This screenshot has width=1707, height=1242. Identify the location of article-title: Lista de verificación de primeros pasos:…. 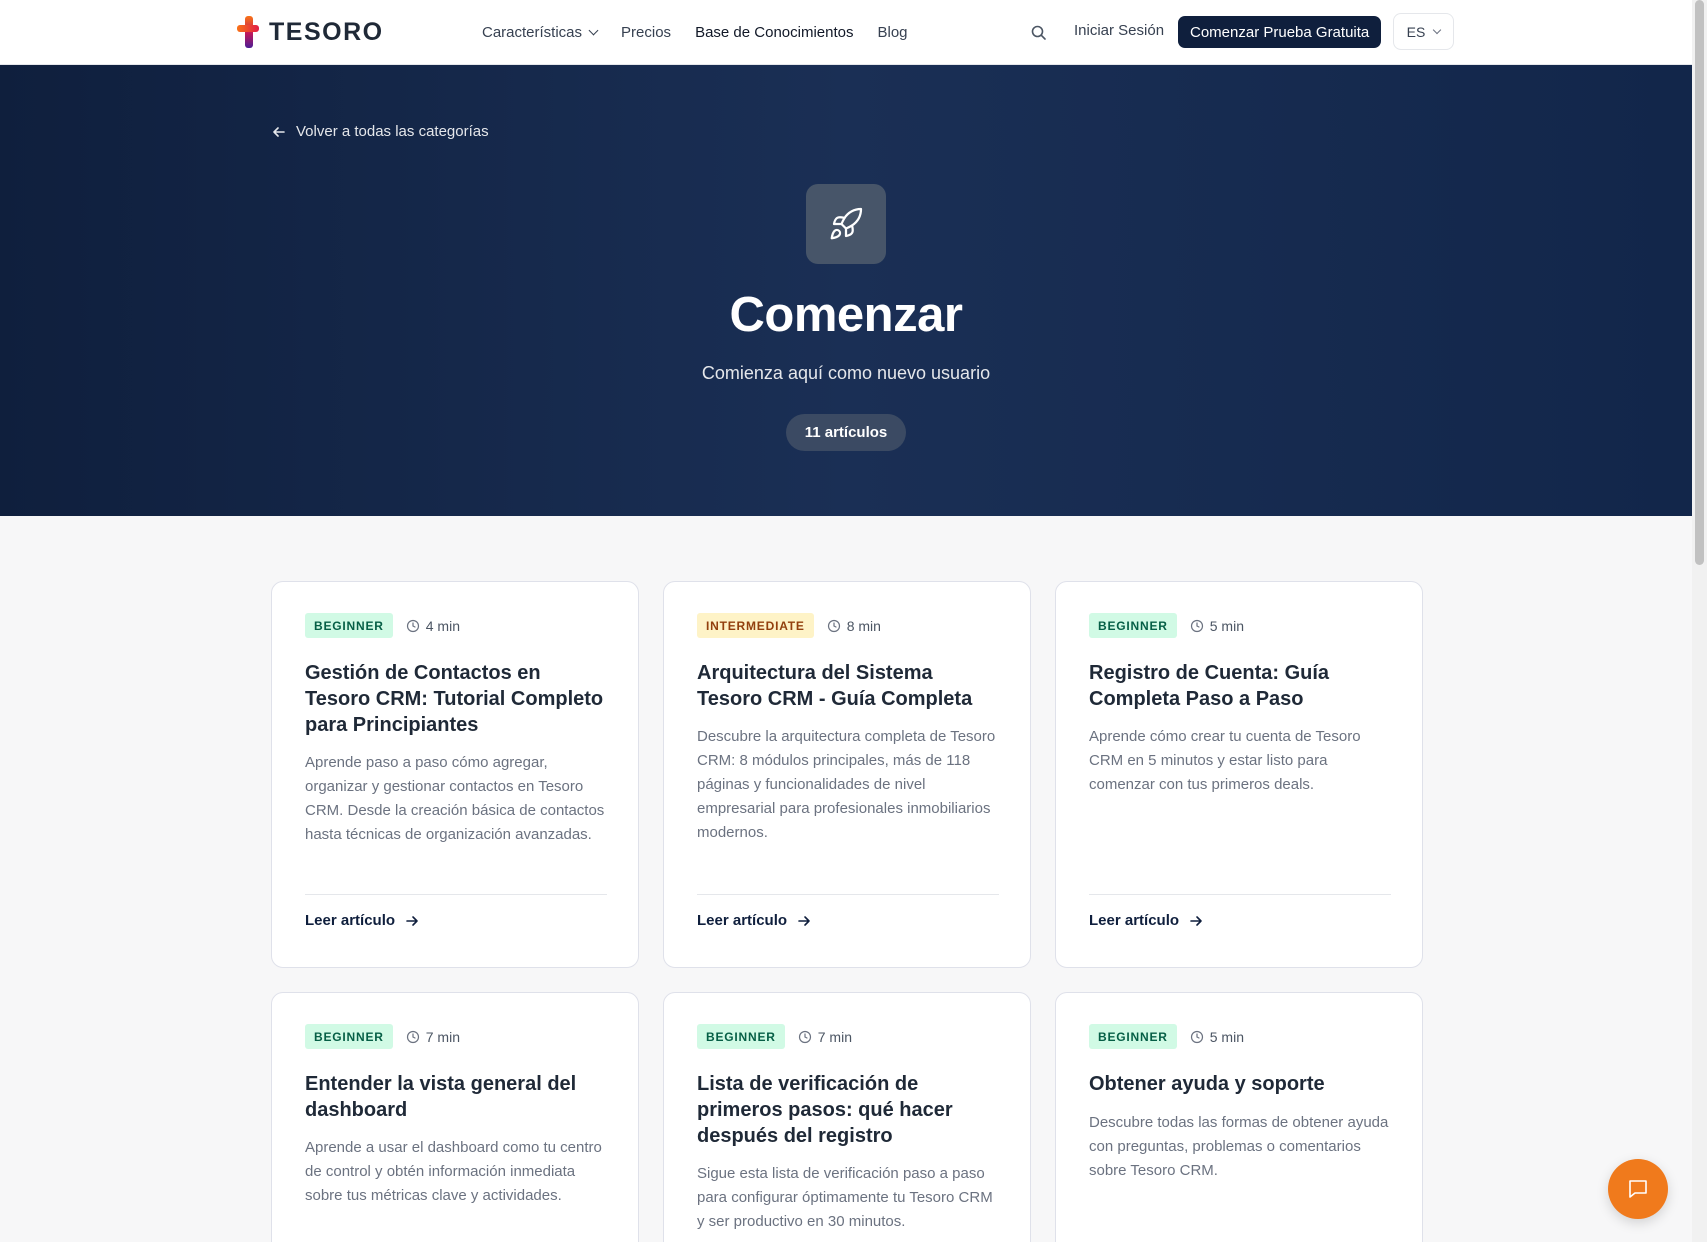
(849, 1110).